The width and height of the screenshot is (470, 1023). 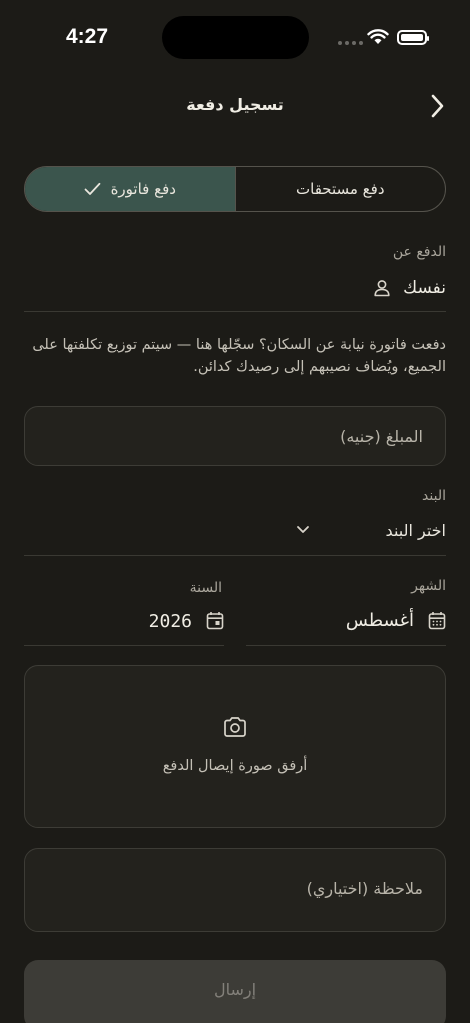 What do you see at coordinates (205, 588) in the screenshot?
I see `year-label: السنة` at bounding box center [205, 588].